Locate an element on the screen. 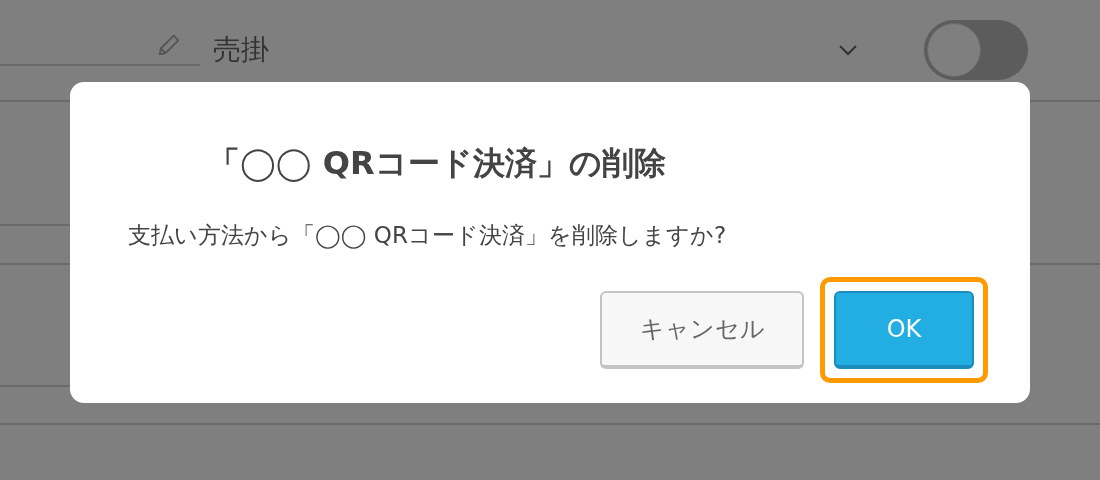 The image size is (1100, 480). cancel-button: キャンセル is located at coordinates (702, 330).